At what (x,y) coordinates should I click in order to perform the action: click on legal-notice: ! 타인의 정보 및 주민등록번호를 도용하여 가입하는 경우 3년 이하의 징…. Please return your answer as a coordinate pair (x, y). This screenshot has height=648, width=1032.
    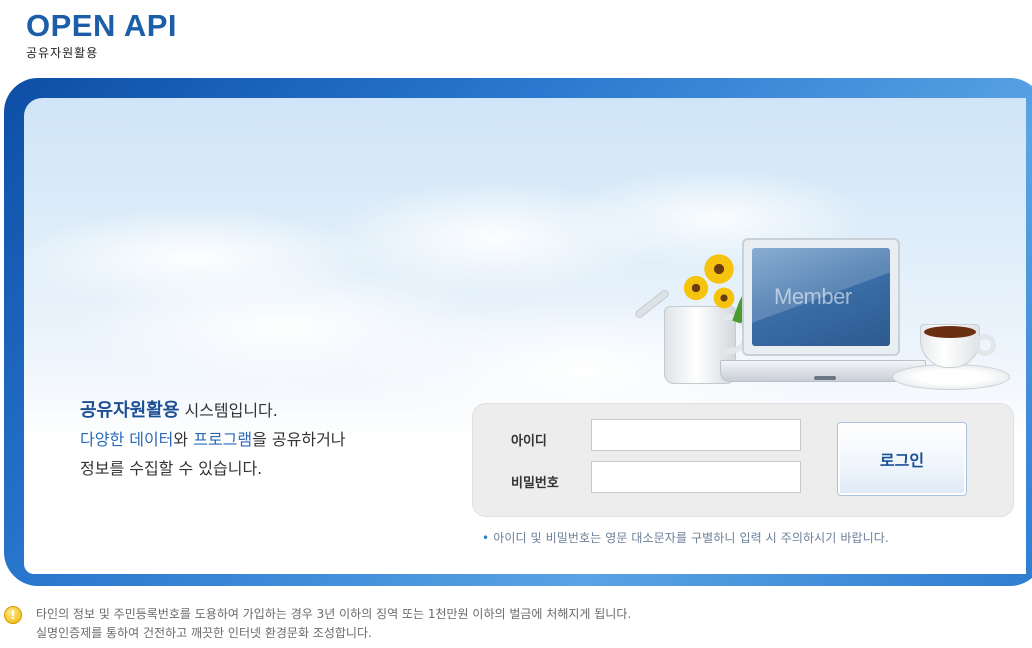
    Looking at the image, I should click on (318, 624).